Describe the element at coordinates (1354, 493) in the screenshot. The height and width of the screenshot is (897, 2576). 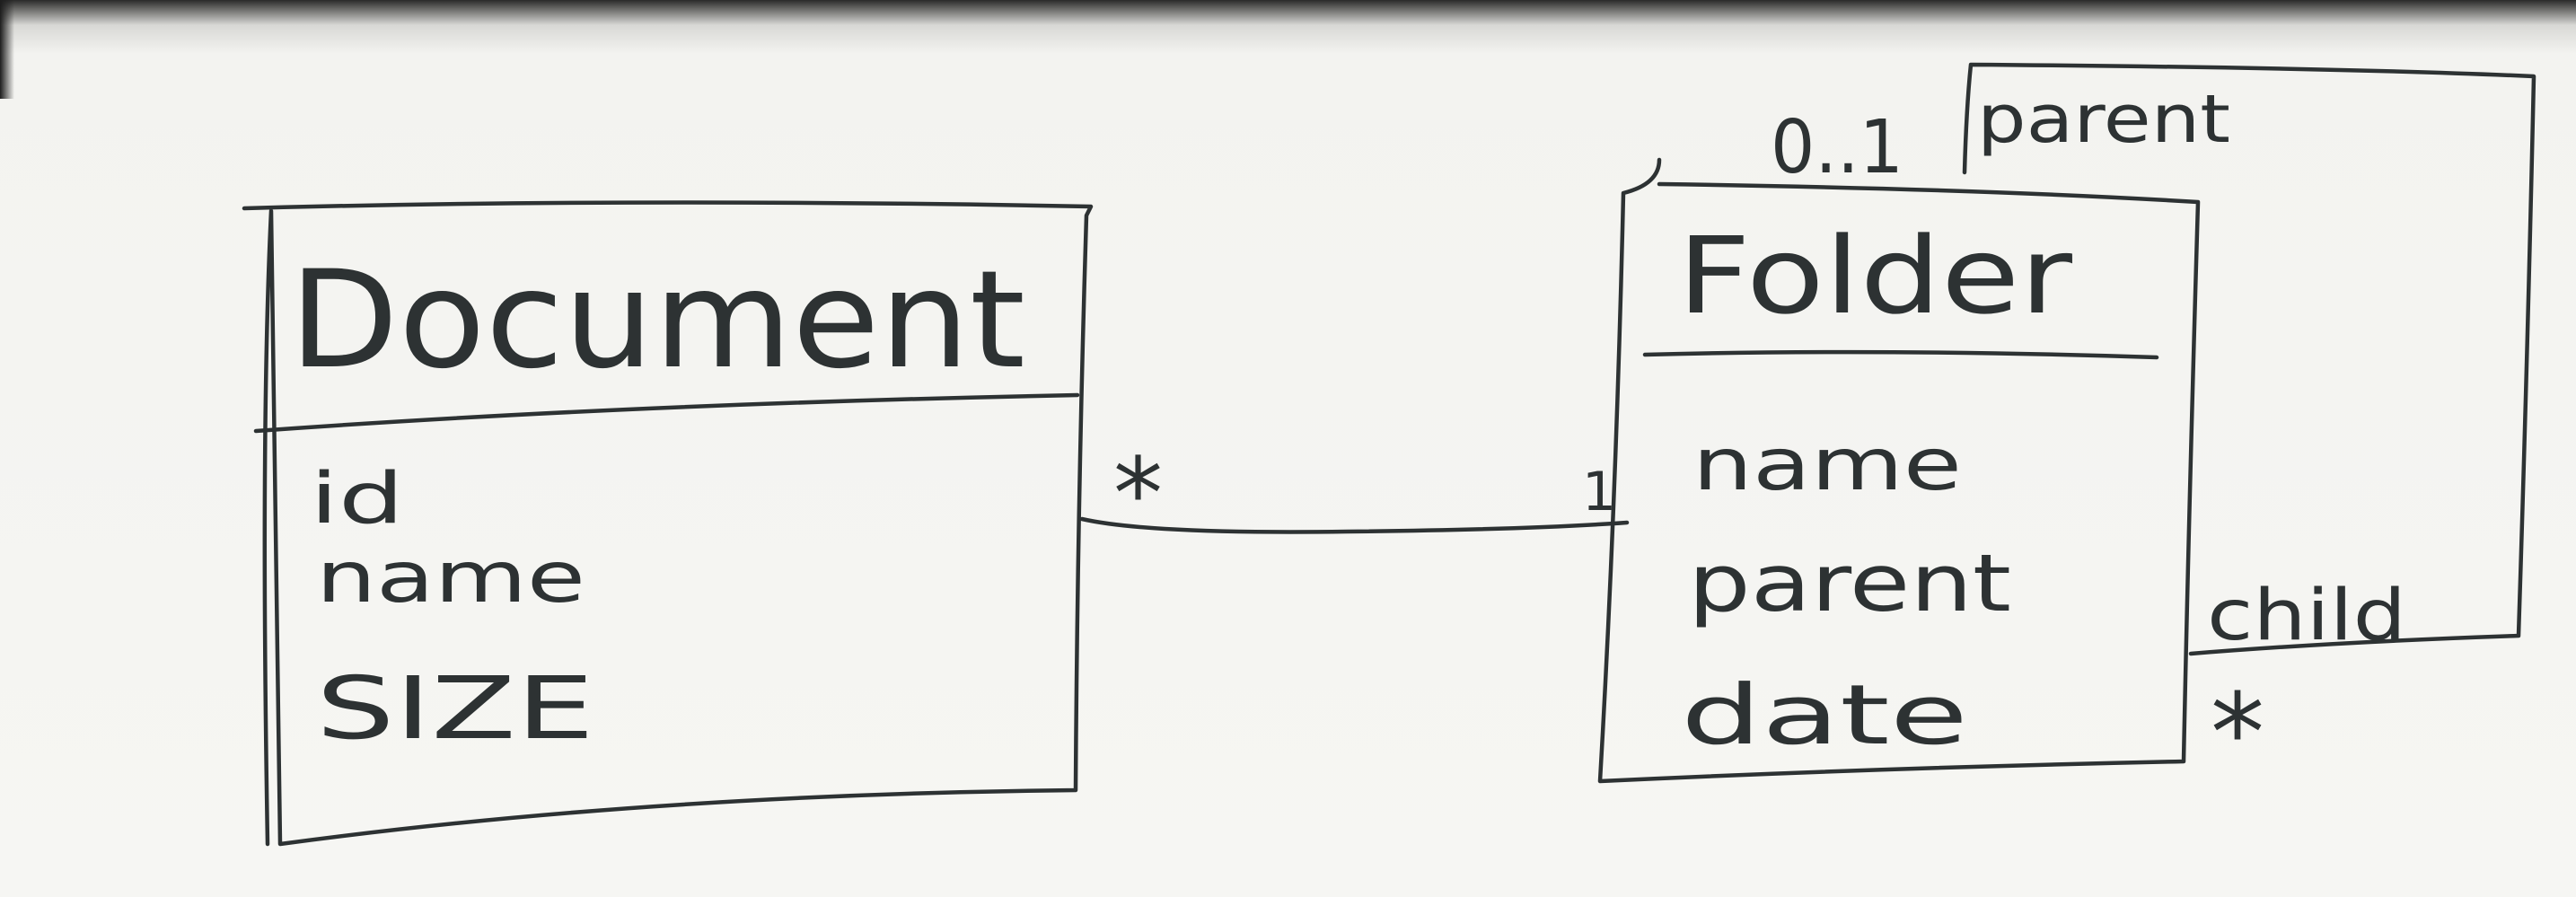
I see `document-folder-association: * 1` at that location.